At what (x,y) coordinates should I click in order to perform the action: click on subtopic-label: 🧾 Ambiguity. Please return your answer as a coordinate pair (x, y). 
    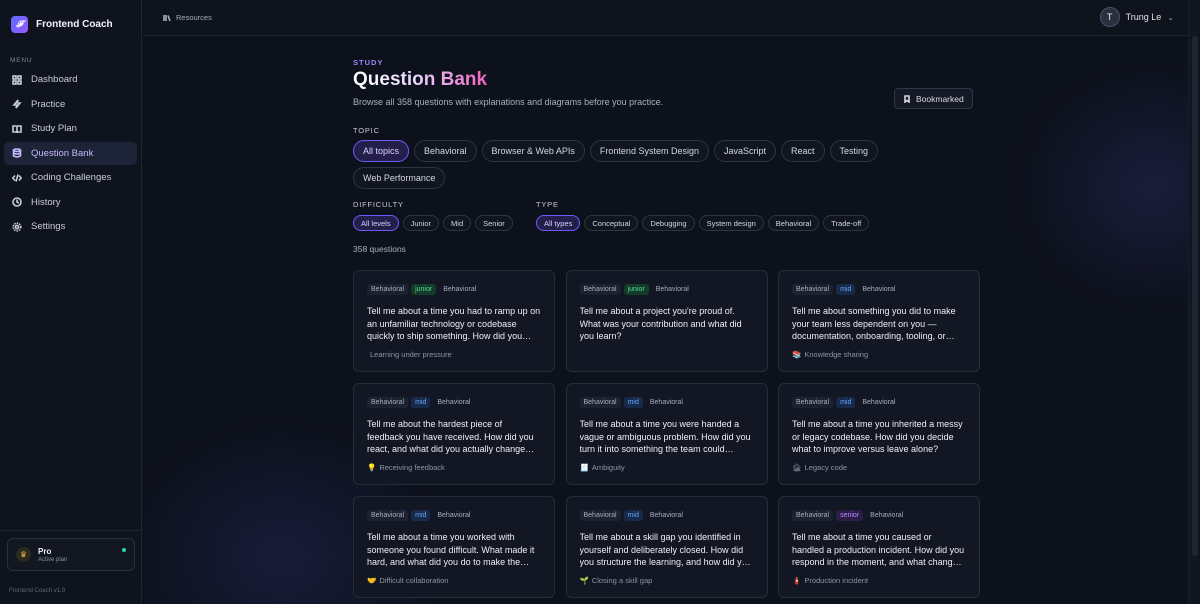
    Looking at the image, I should click on (602, 467).